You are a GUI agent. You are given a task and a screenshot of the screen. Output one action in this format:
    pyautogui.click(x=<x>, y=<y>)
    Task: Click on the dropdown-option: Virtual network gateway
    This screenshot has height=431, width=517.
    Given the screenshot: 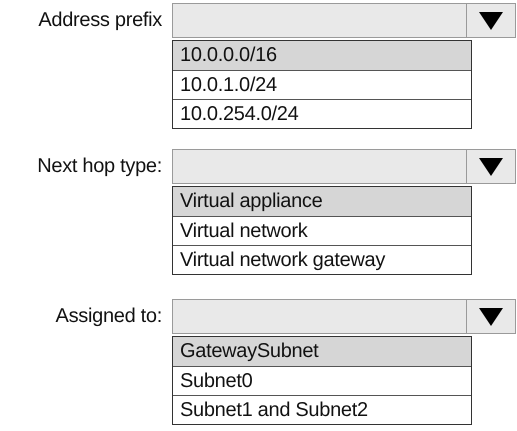 What is the action you would take?
    pyautogui.click(x=322, y=259)
    